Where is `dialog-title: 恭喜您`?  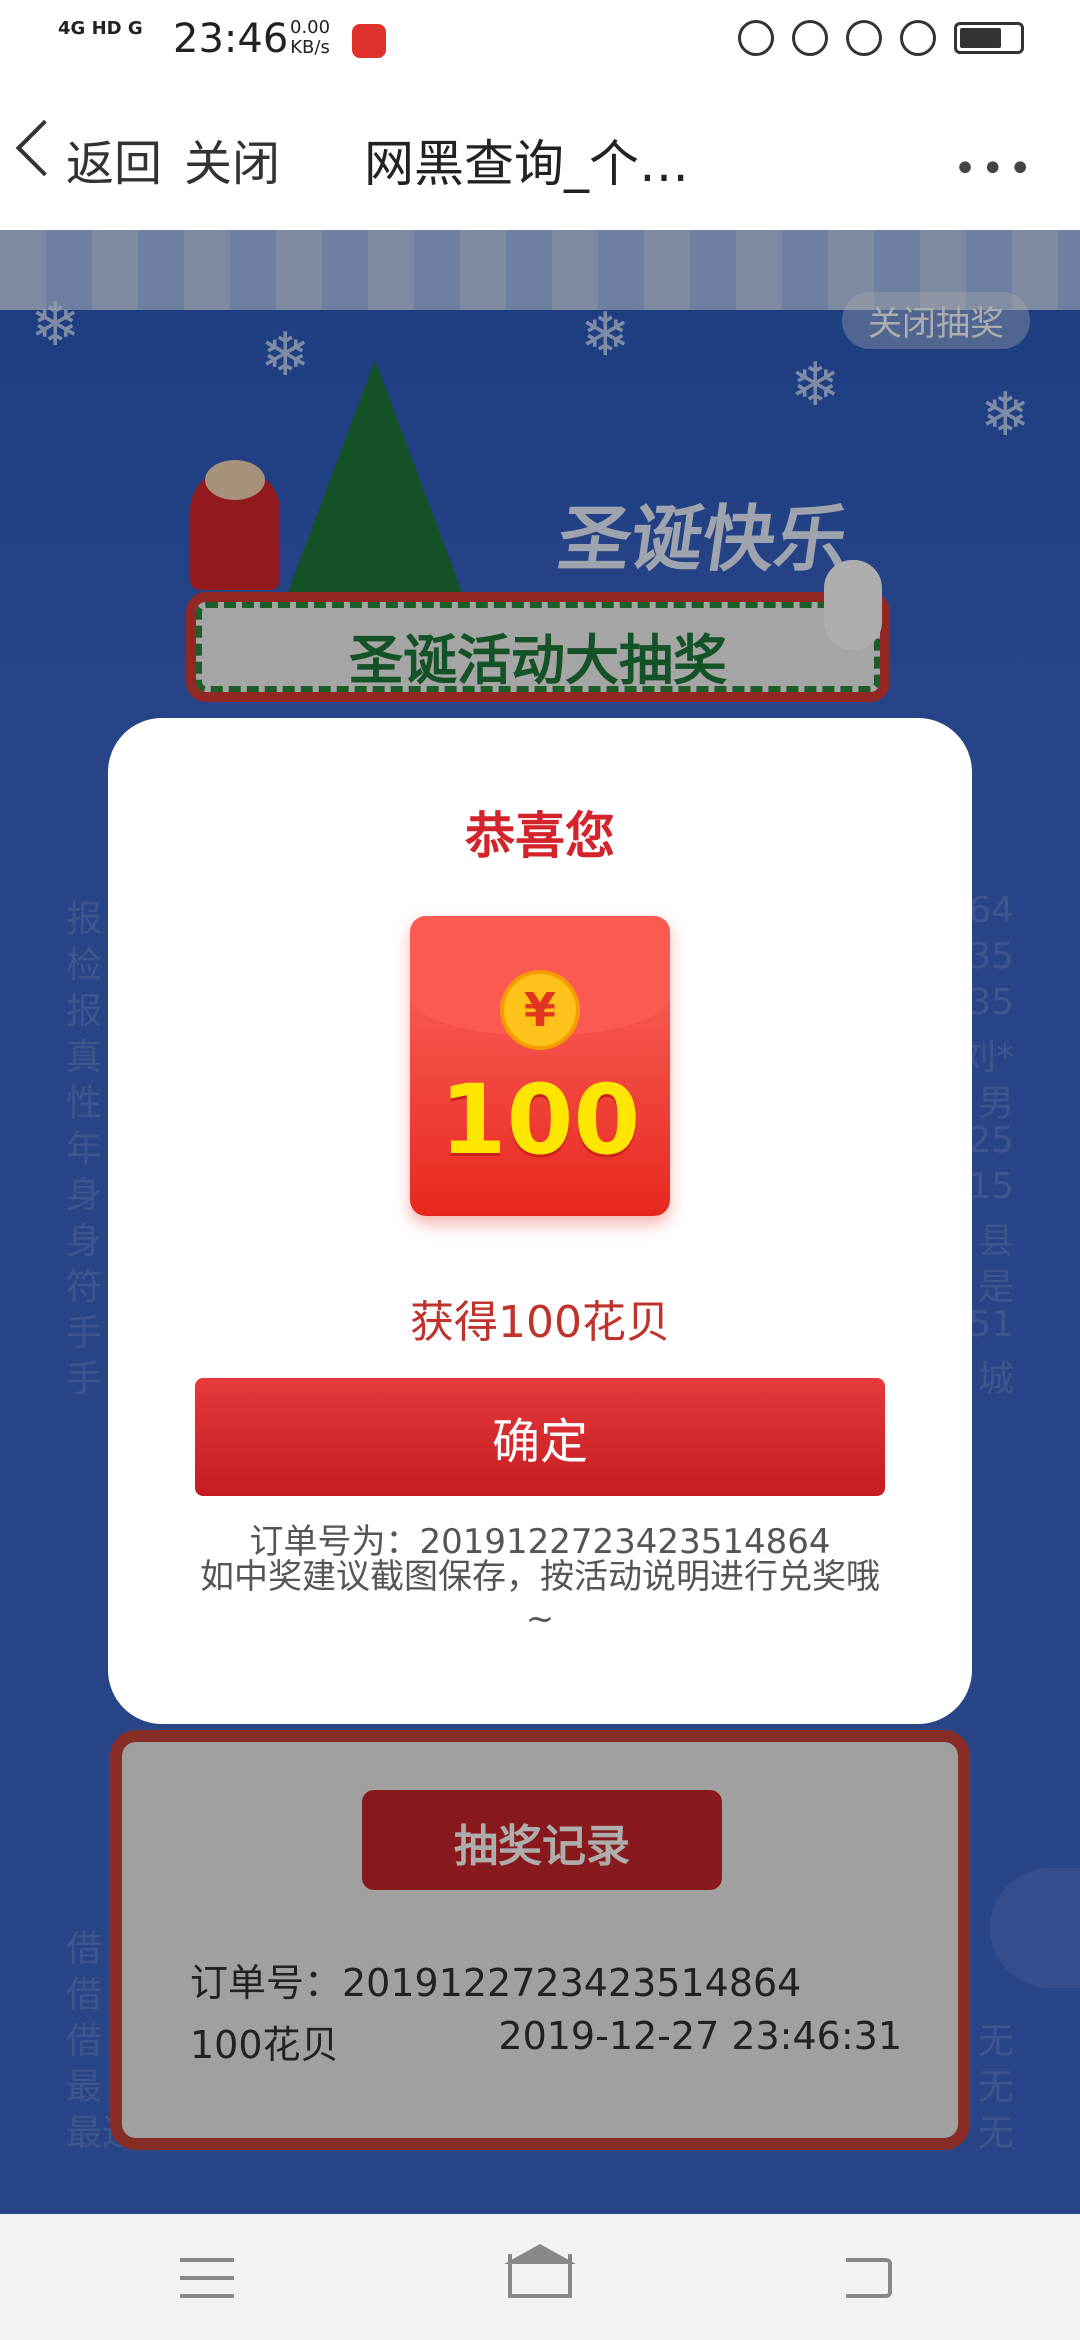
dialog-title: 恭喜您 is located at coordinates (540, 836).